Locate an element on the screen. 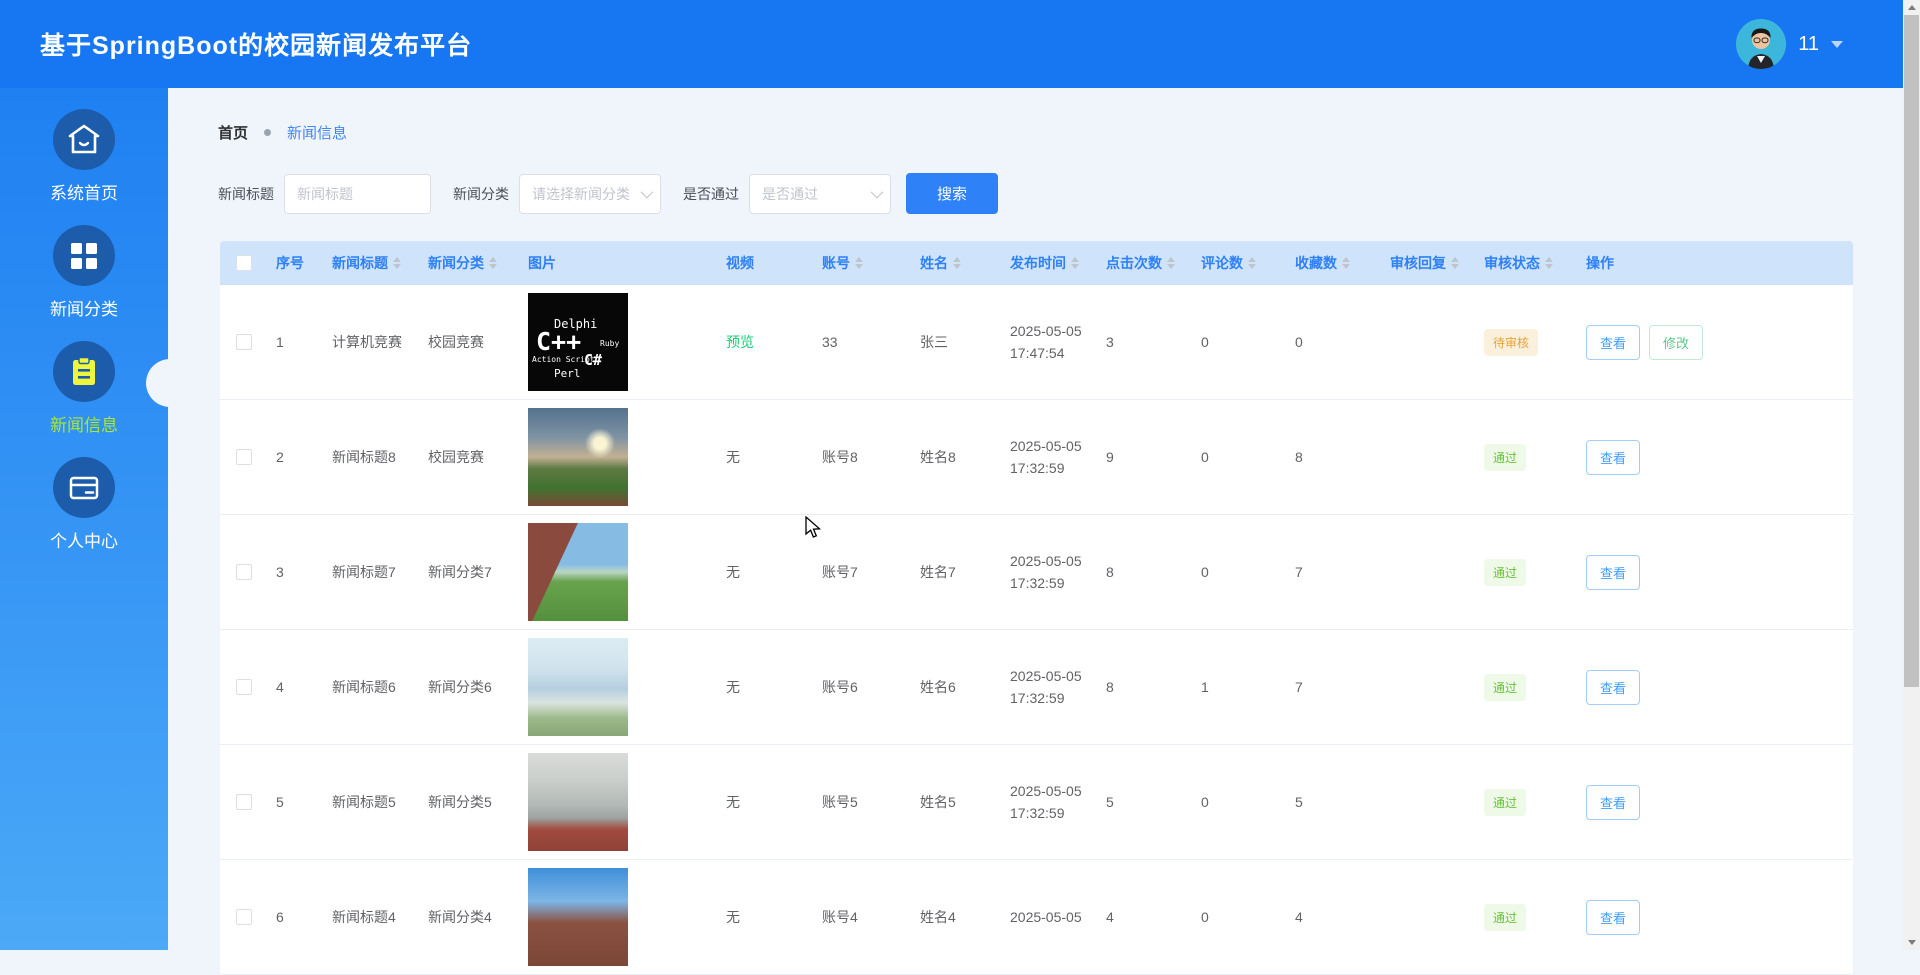 The width and height of the screenshot is (1920, 975). click-count: 3 is located at coordinates (1110, 342).